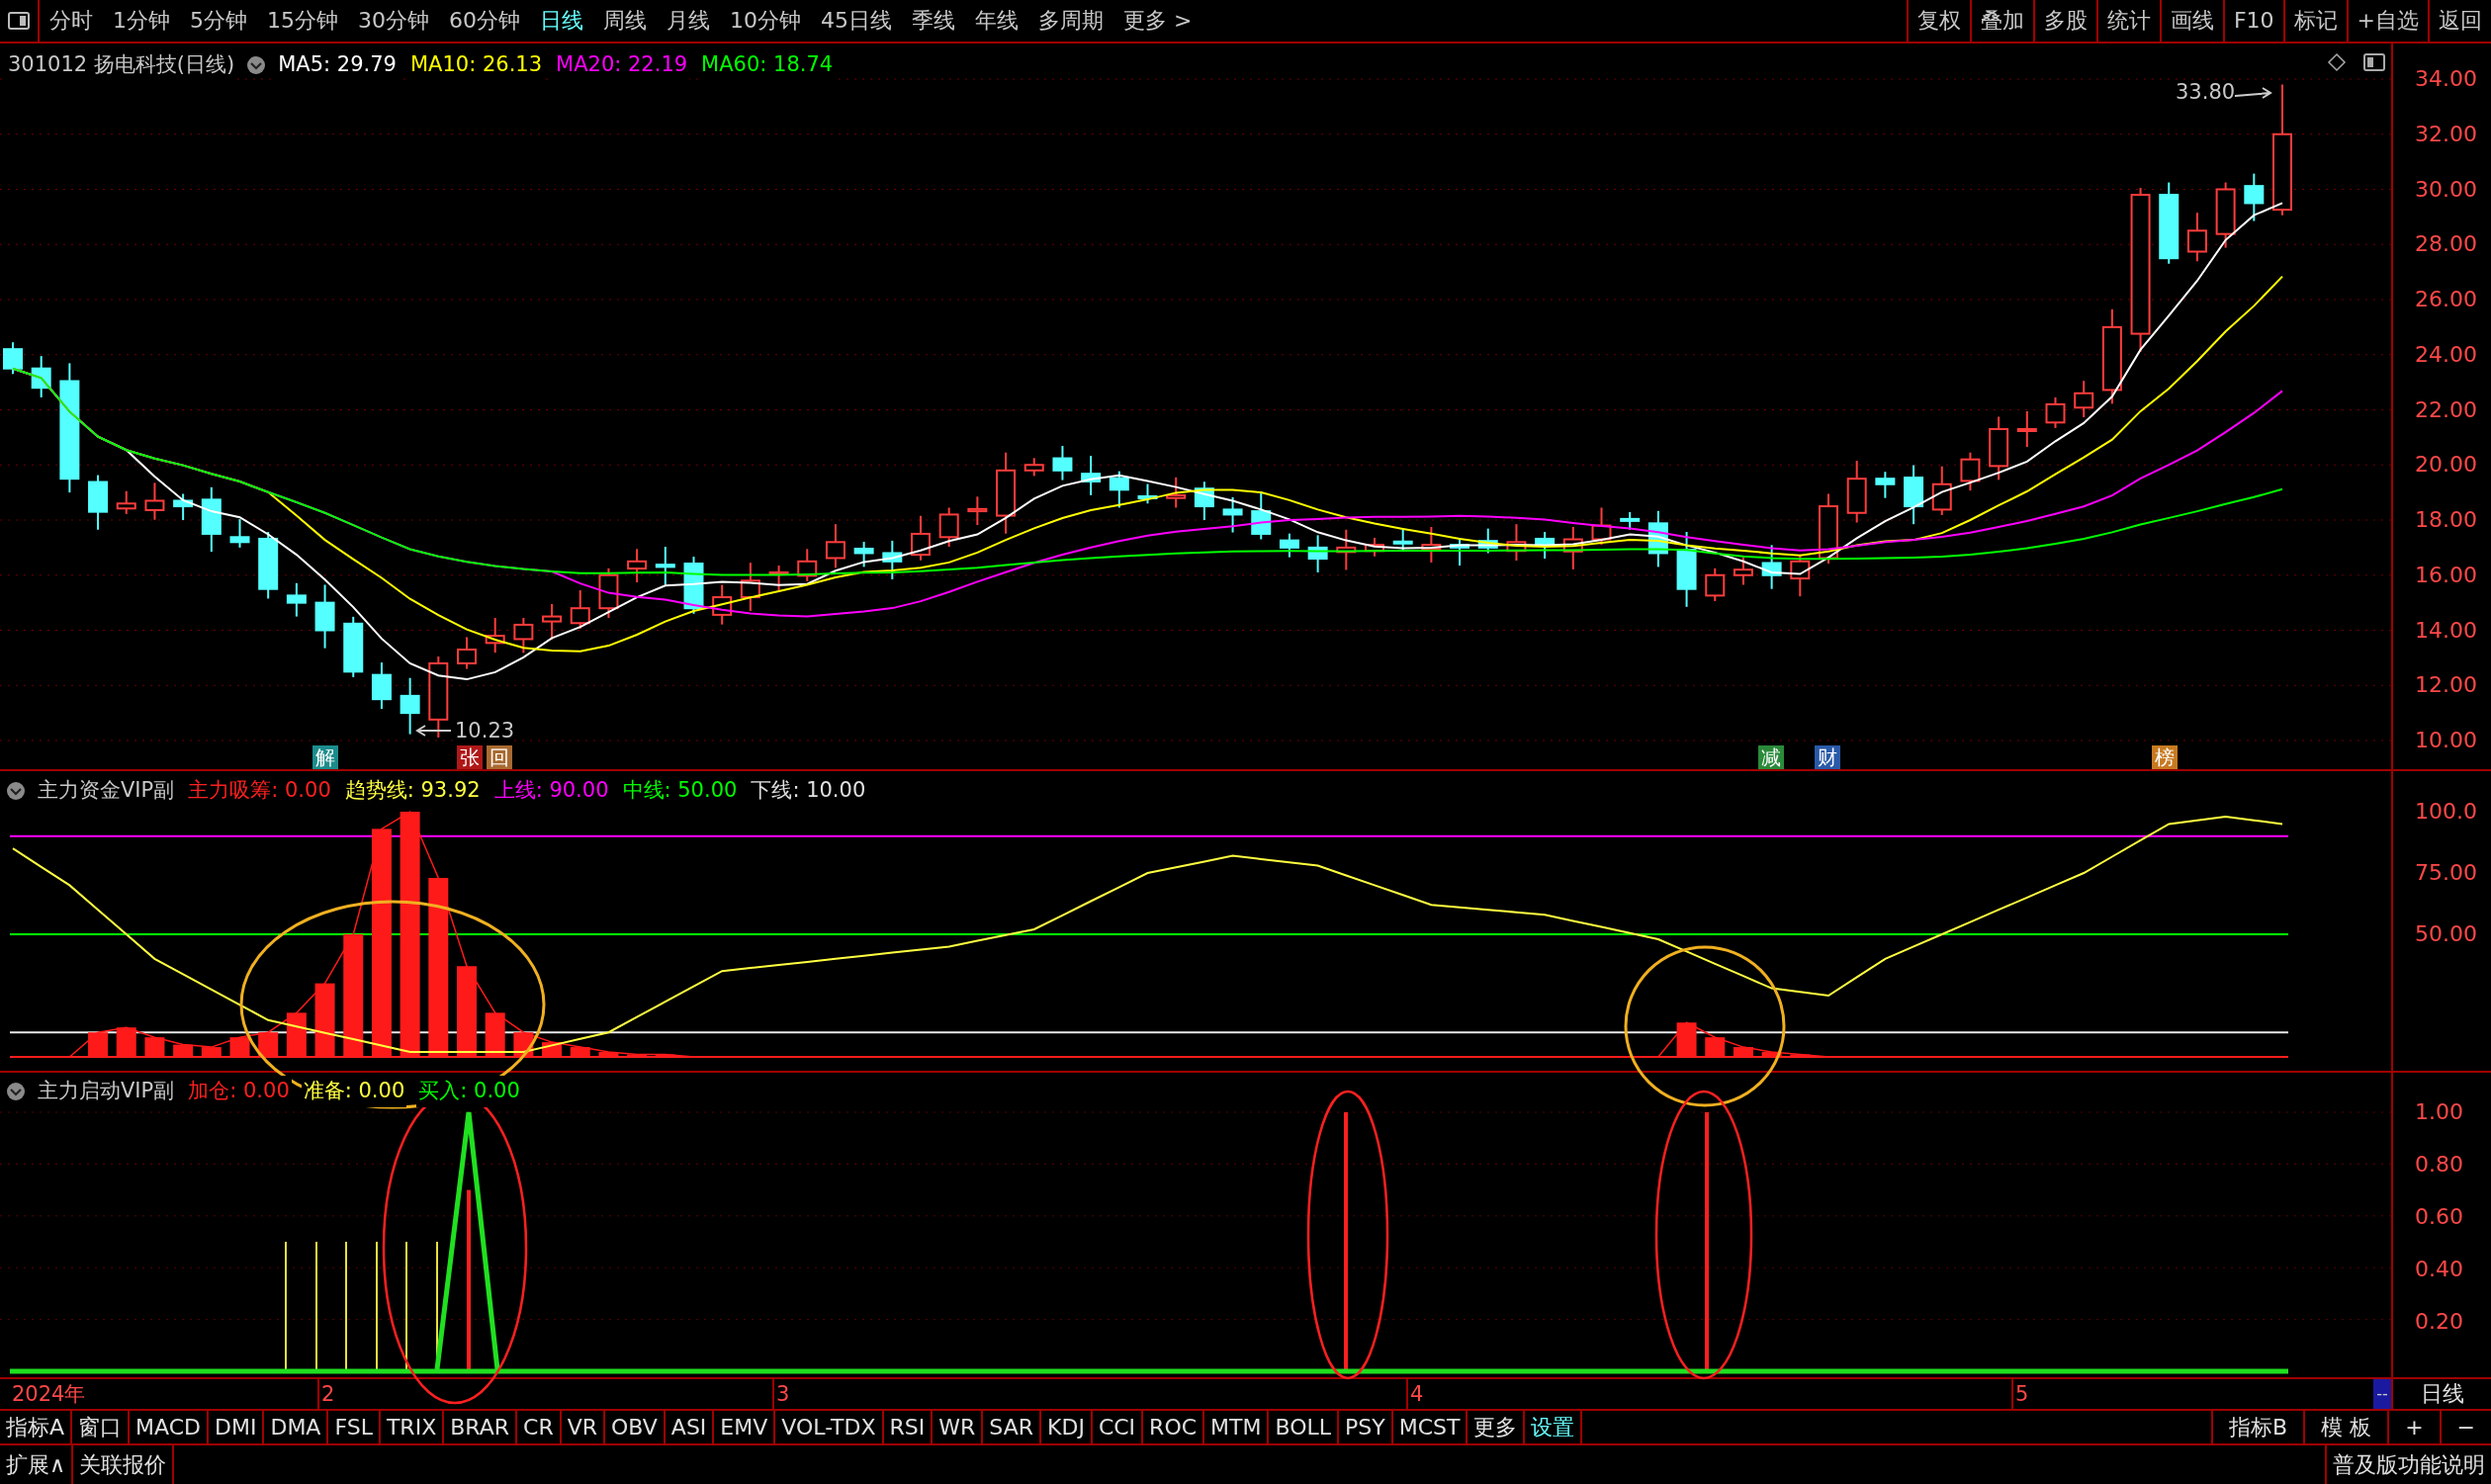 This screenshot has width=2491, height=1484. What do you see at coordinates (1430, 1427) in the screenshot?
I see `indicator-tab: MCST` at bounding box center [1430, 1427].